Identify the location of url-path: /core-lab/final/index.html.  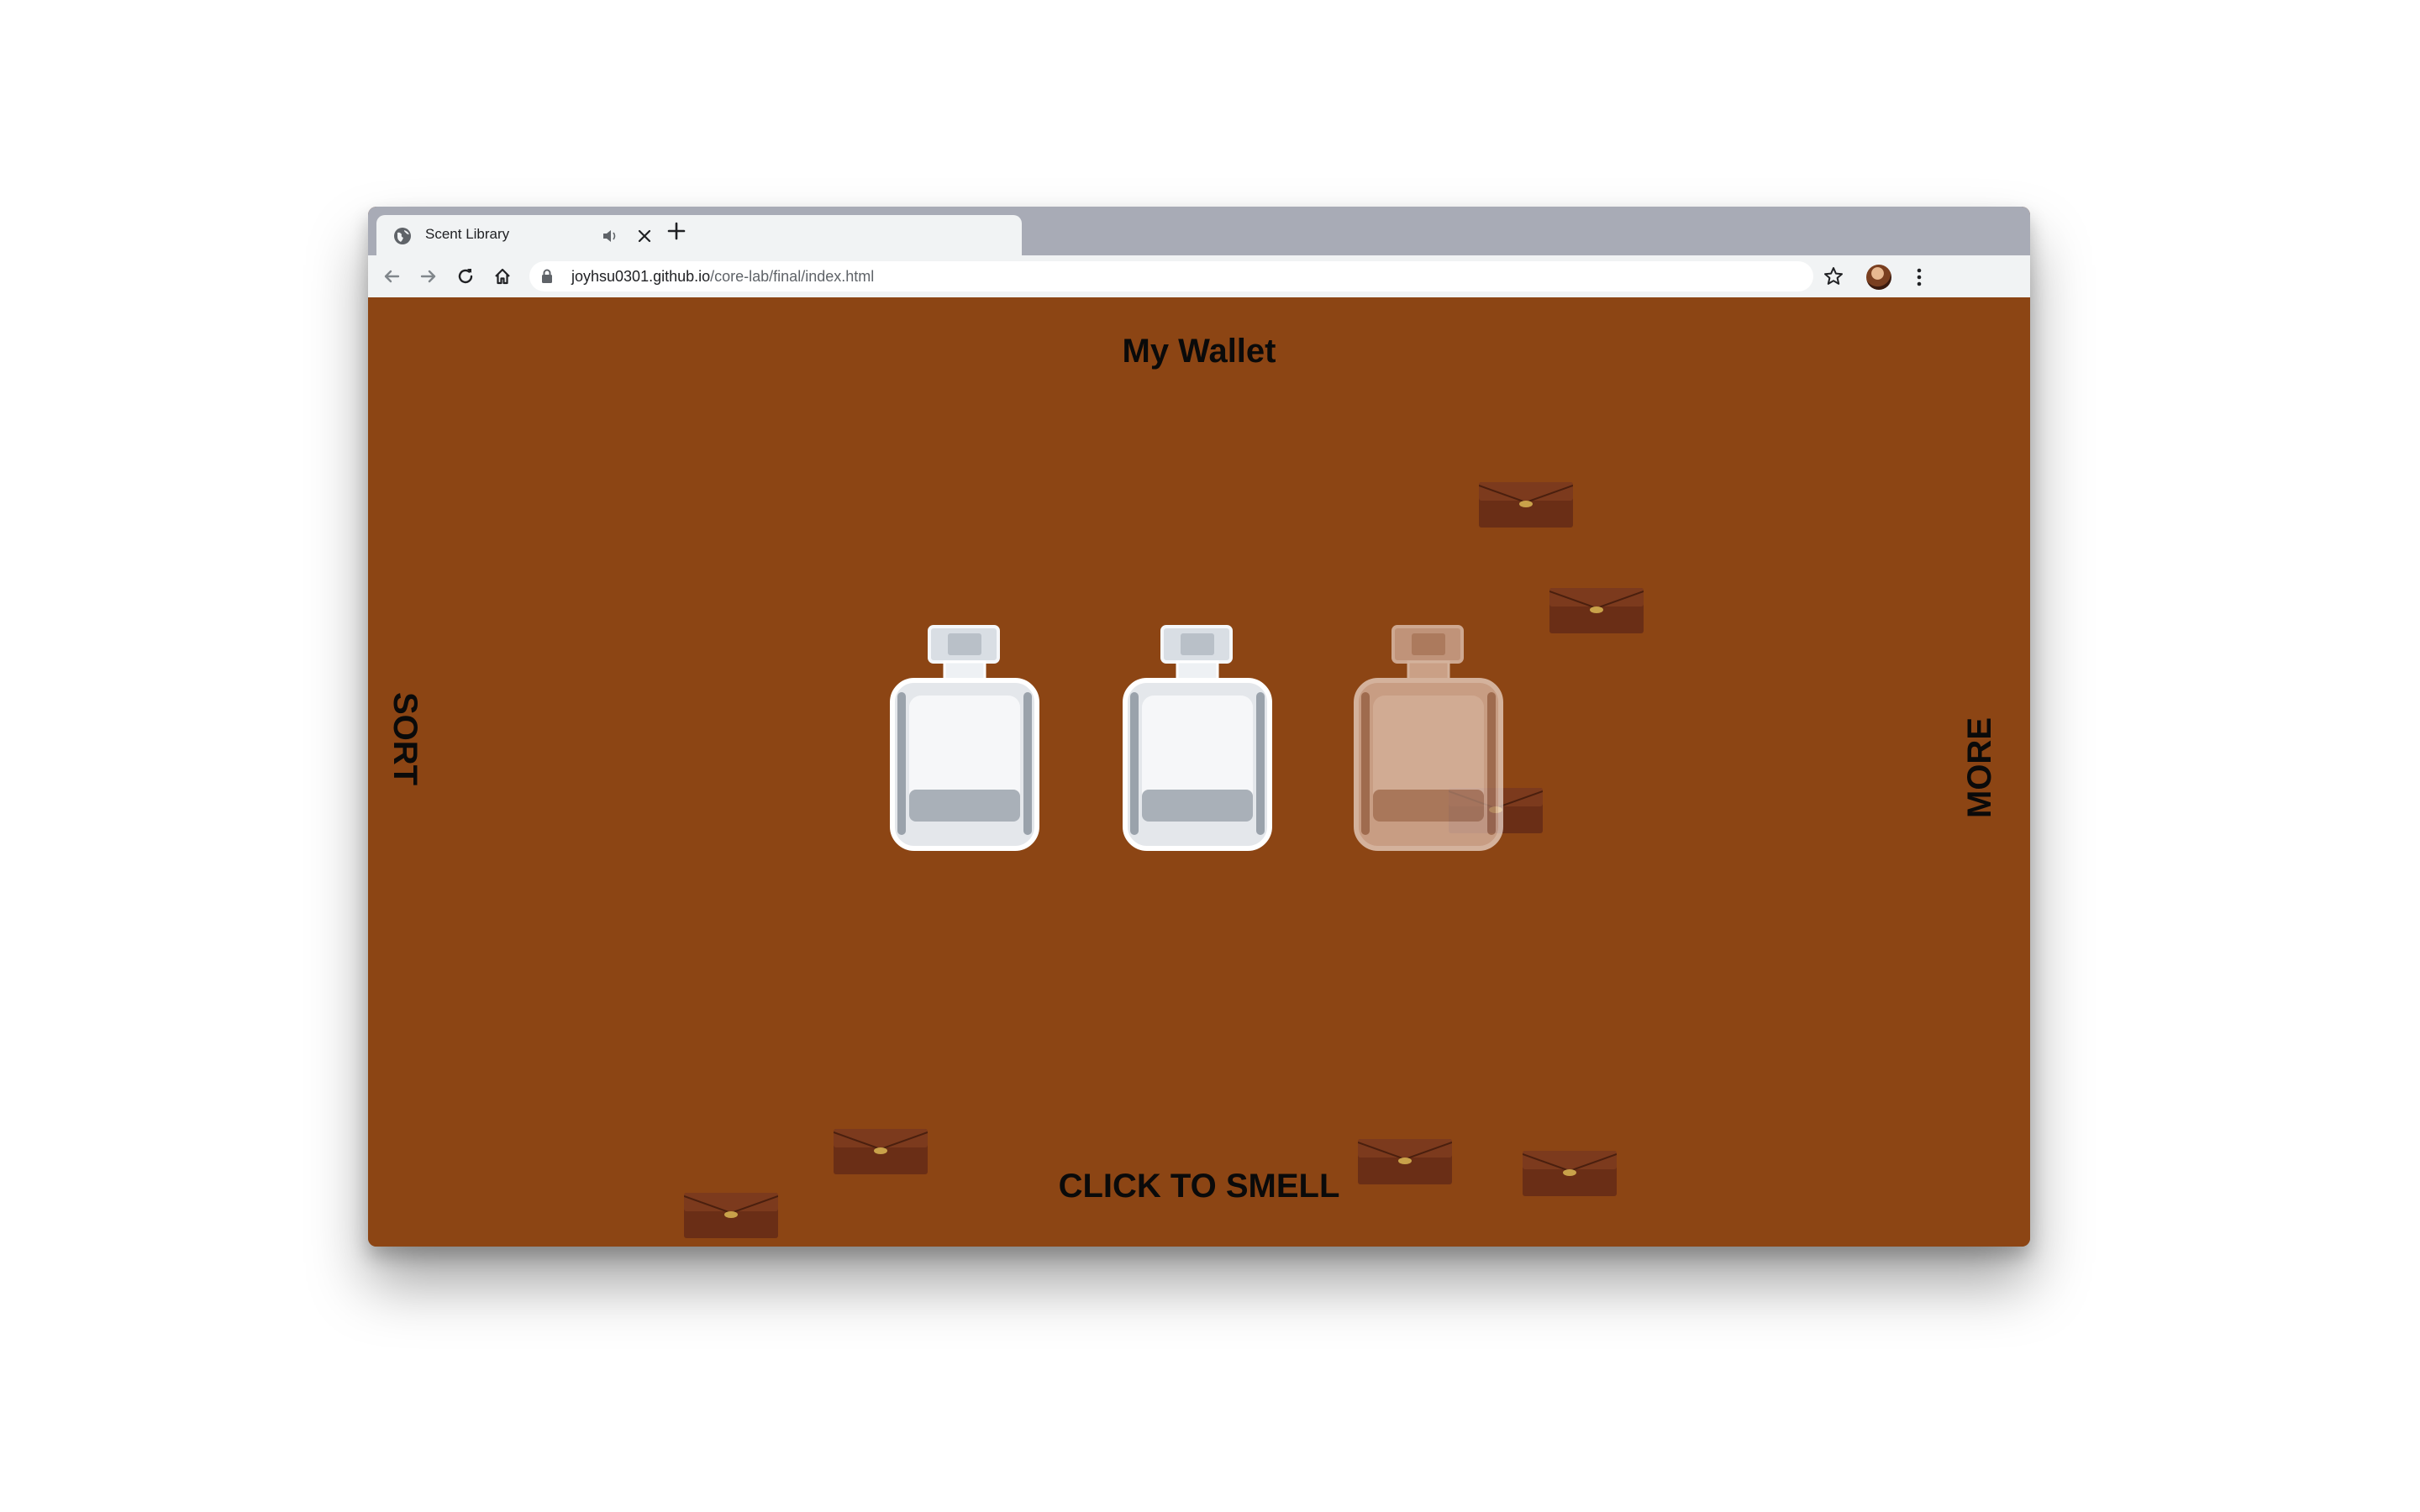
(793, 276).